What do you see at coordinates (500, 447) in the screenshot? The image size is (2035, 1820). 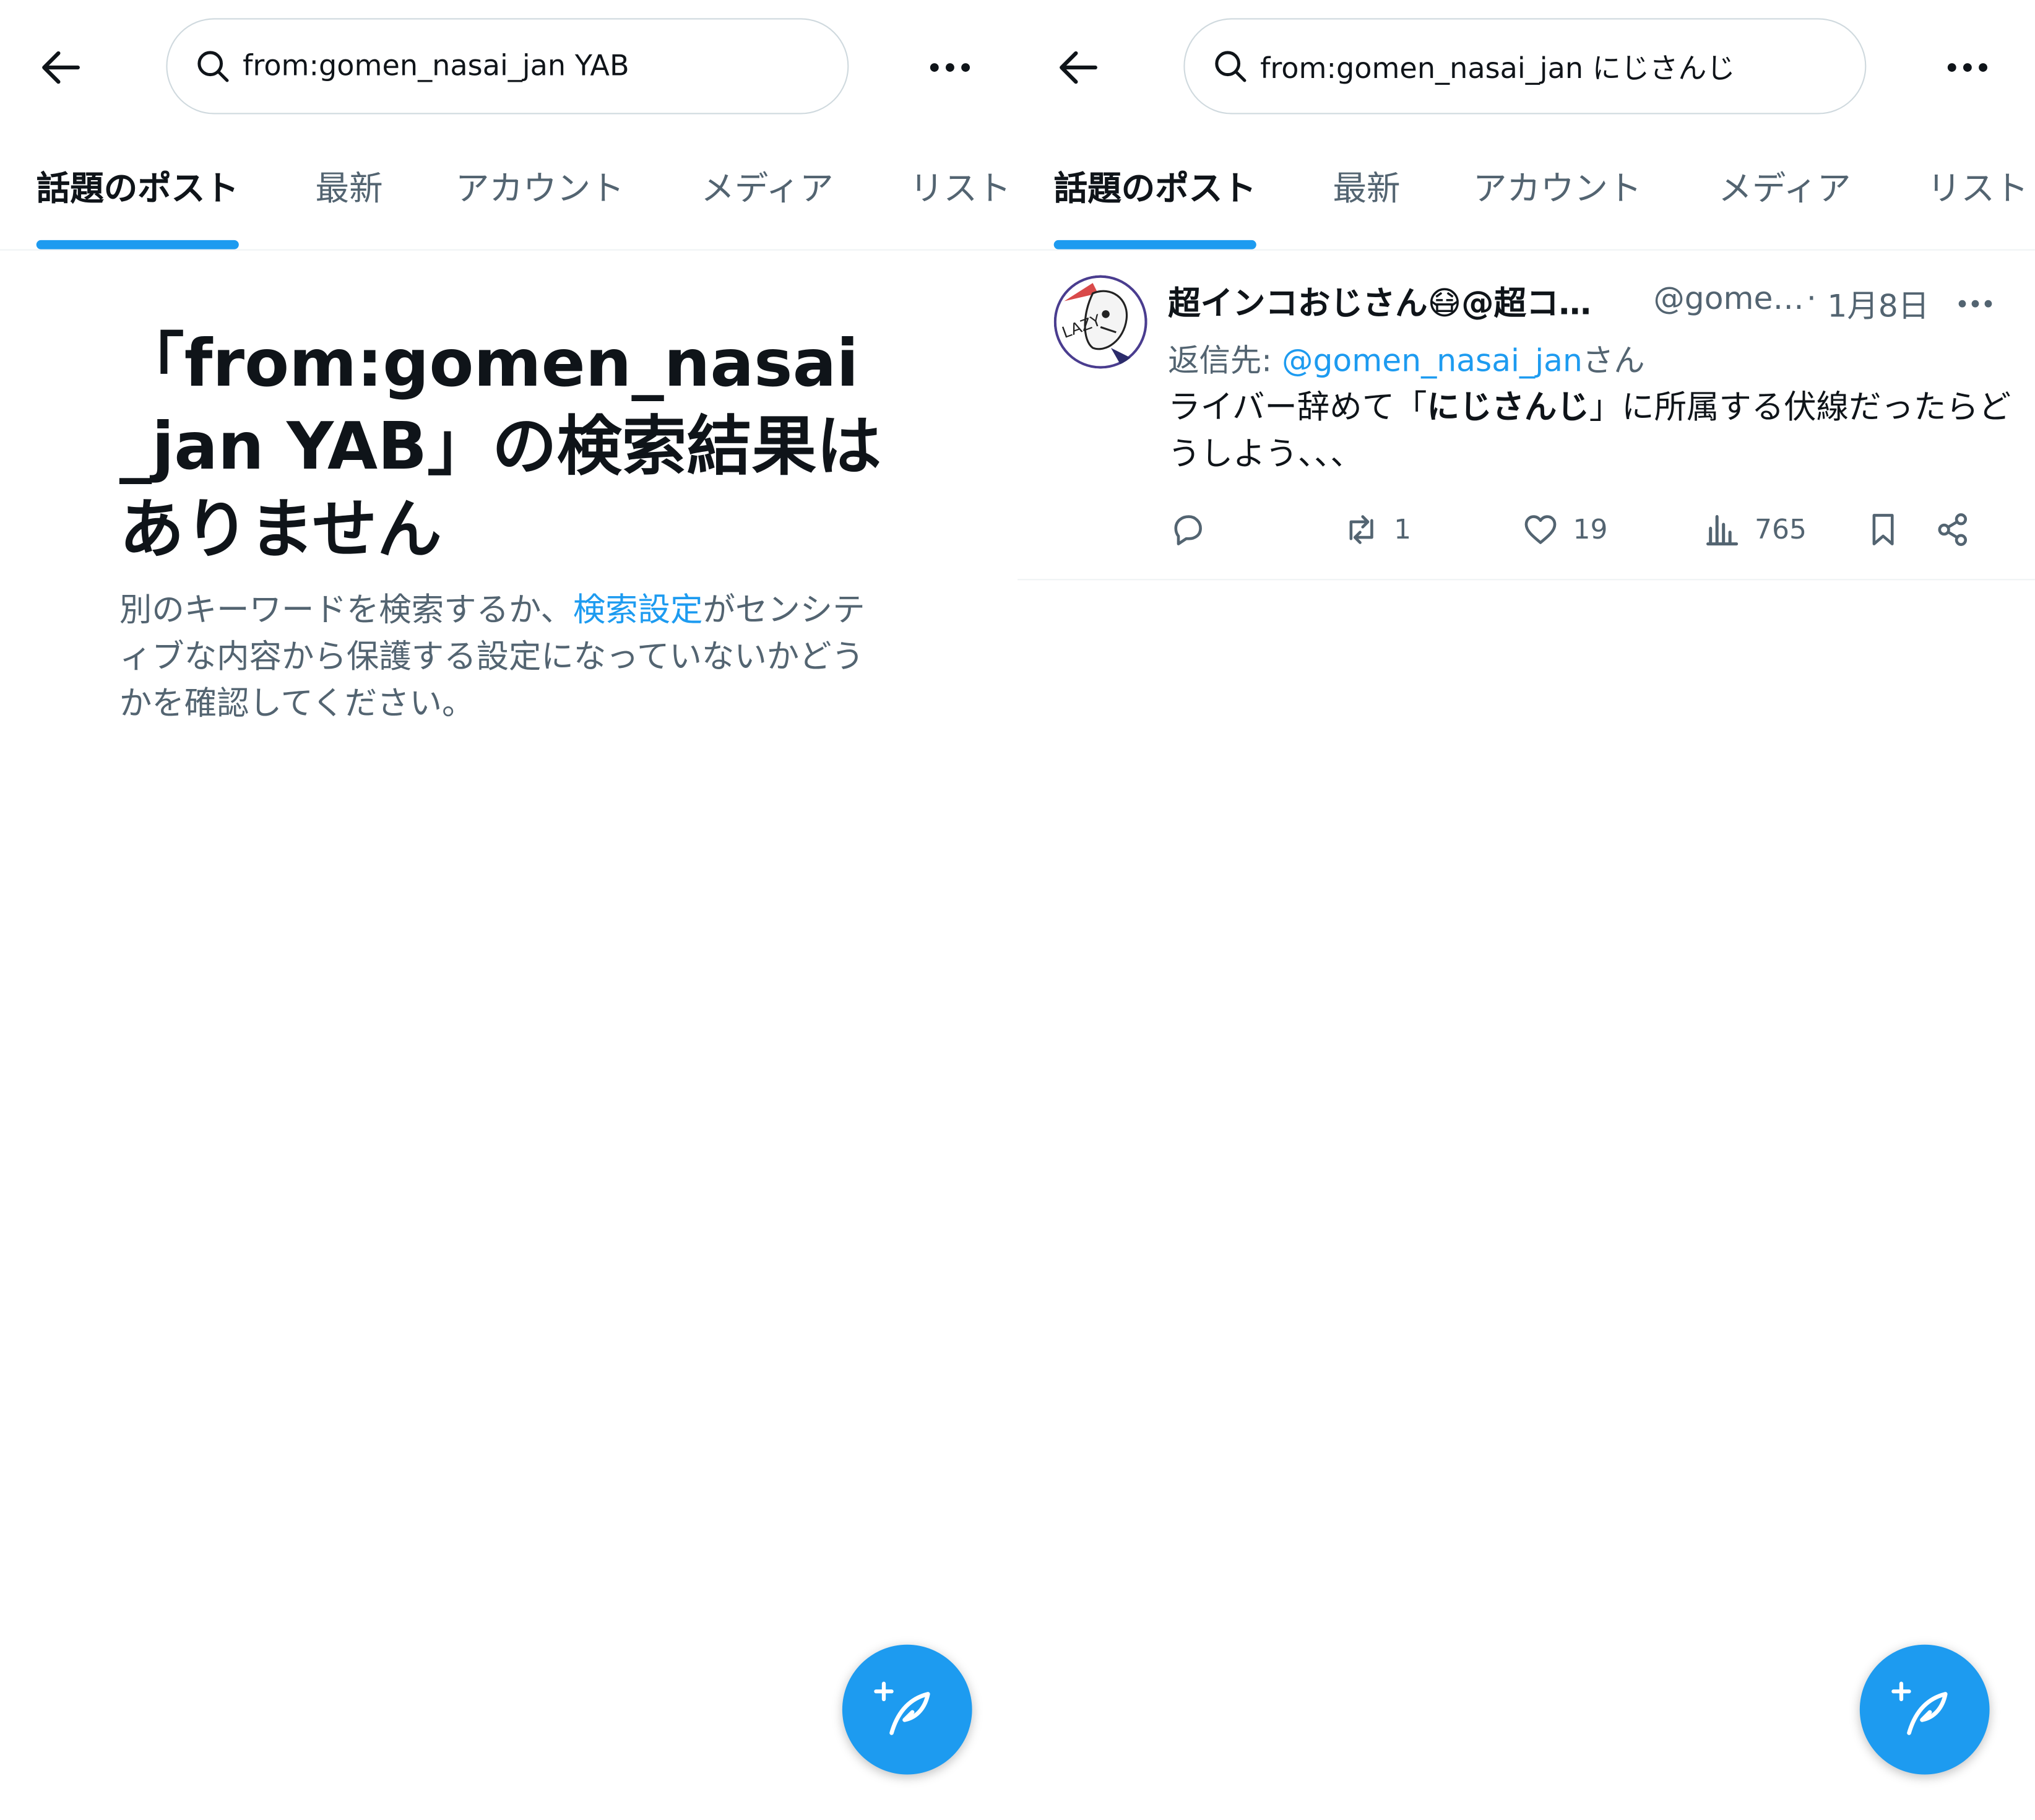 I see `no-results-title: 「from:gomen_nasai_jan YAB」の検索結果はありません` at bounding box center [500, 447].